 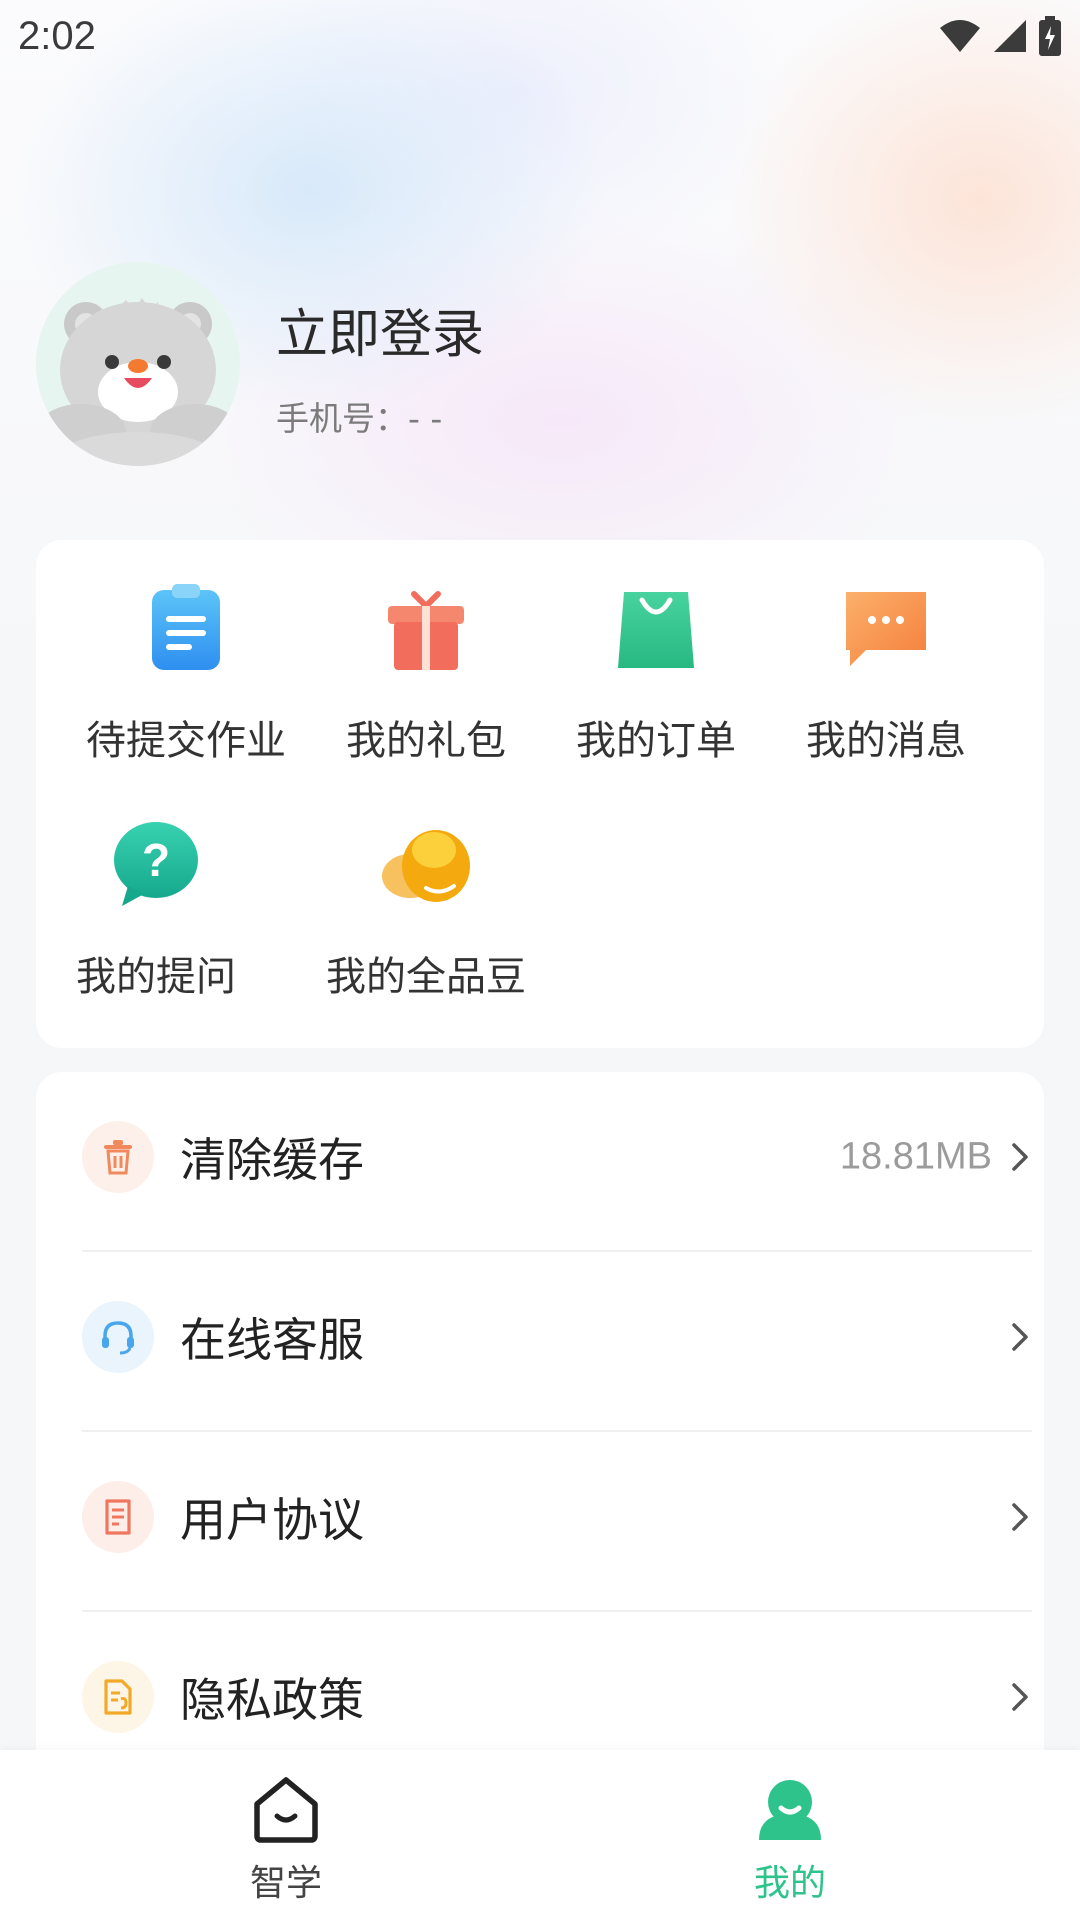 I want to click on quick-action-label: 我的订单, so click(x=656, y=741).